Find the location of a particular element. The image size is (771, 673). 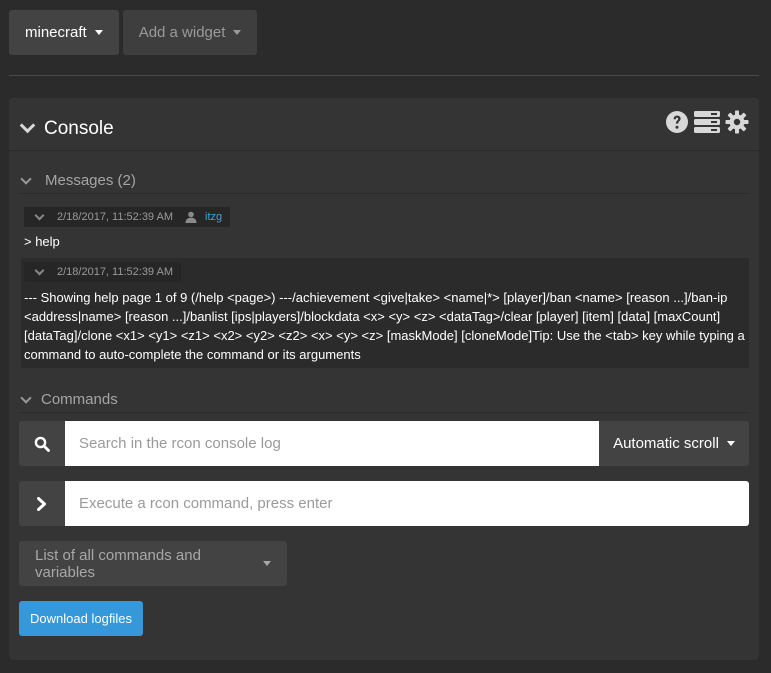

header-icons is located at coordinates (707, 122).